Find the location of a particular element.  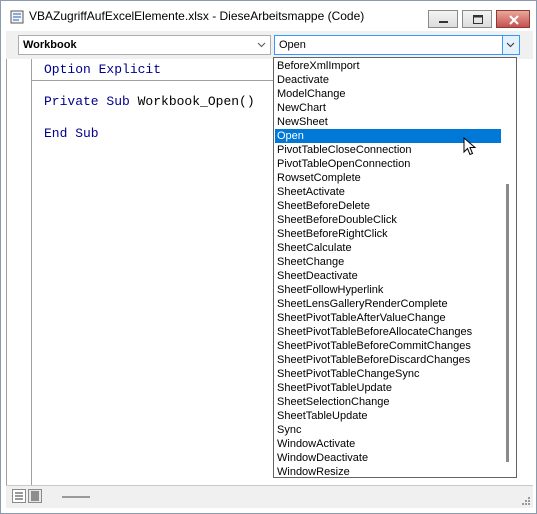

dropdown-item: SheetPivotTableBeforeDiscardChanges is located at coordinates (388, 360).